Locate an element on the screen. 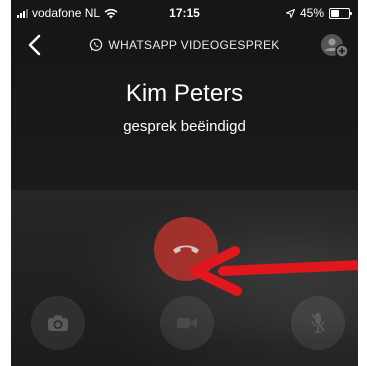 The width and height of the screenshot is (367, 366). whatsapp-icon is located at coordinates (96, 45).